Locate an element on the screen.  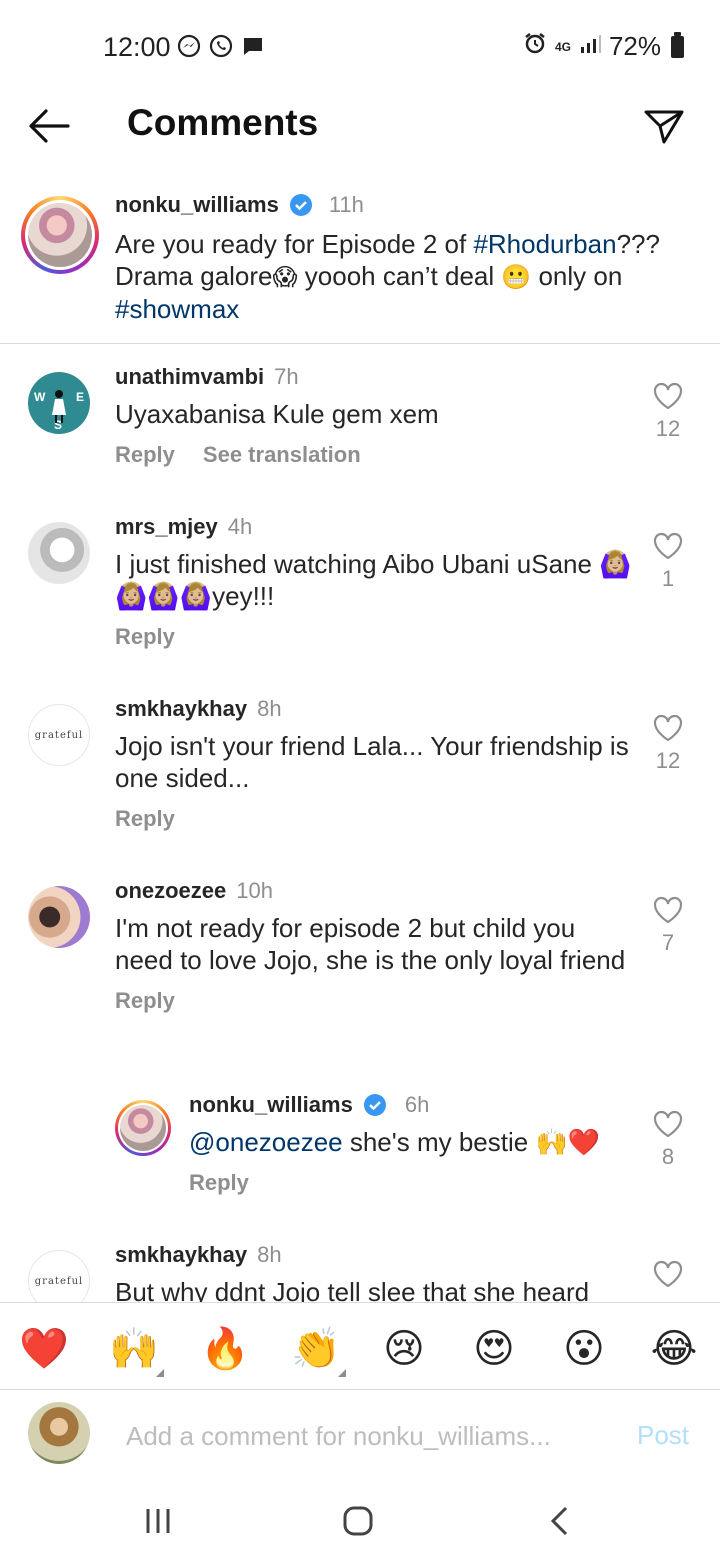
whatsapp-icon is located at coordinates (221, 46).